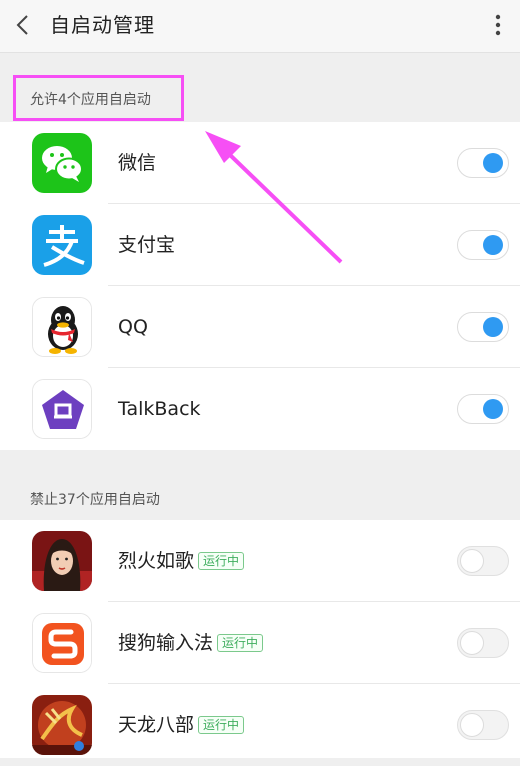 The height and width of the screenshot is (766, 520). What do you see at coordinates (260, 245) in the screenshot?
I see `list-item-alipay: 支付宝` at bounding box center [260, 245].